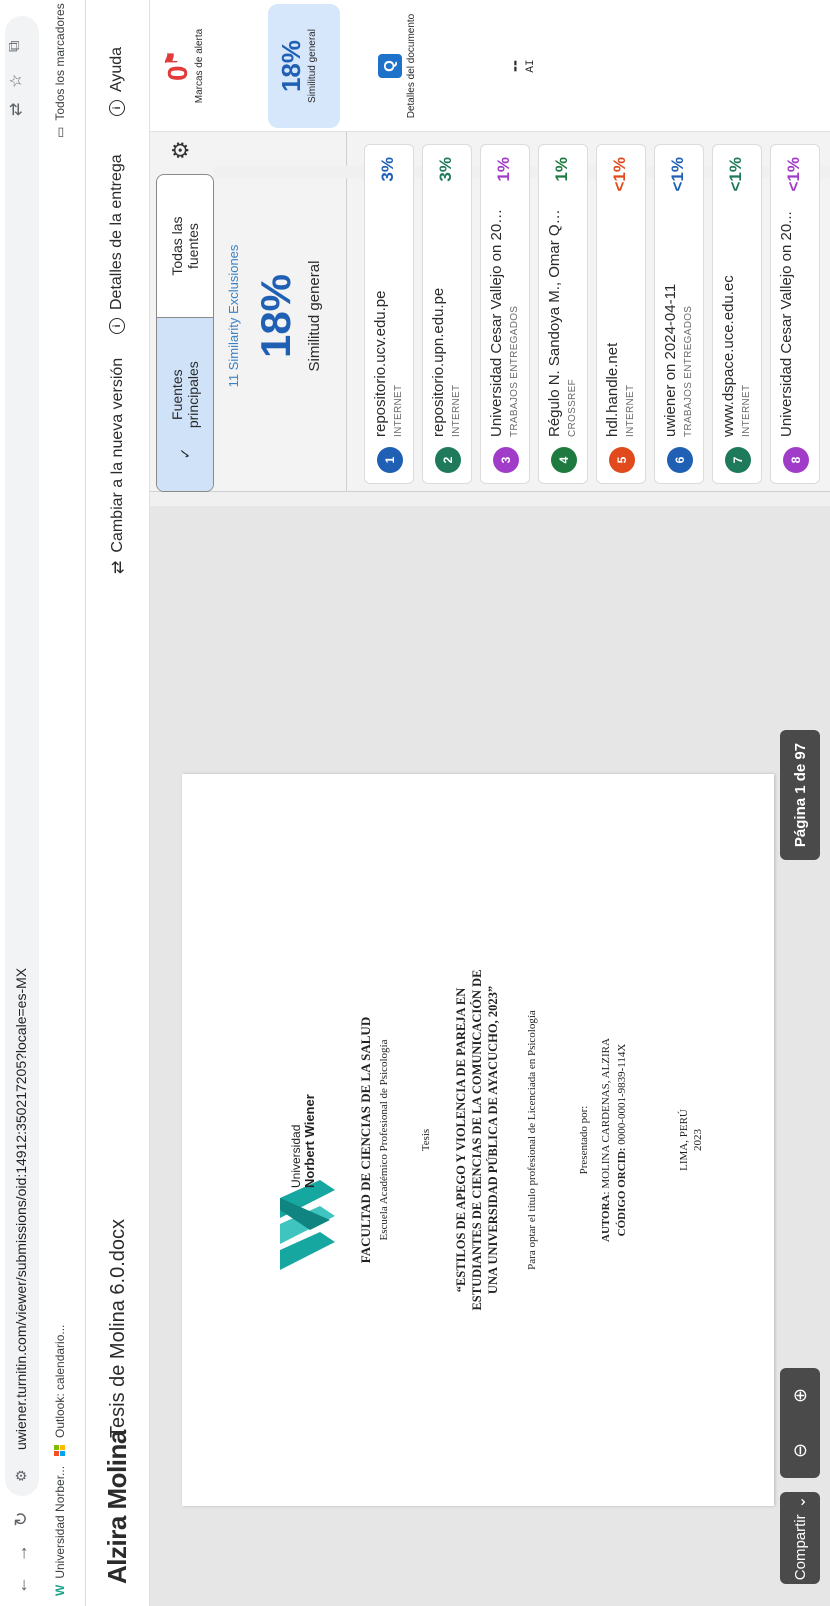  I want to click on divider, so click(346, 312).